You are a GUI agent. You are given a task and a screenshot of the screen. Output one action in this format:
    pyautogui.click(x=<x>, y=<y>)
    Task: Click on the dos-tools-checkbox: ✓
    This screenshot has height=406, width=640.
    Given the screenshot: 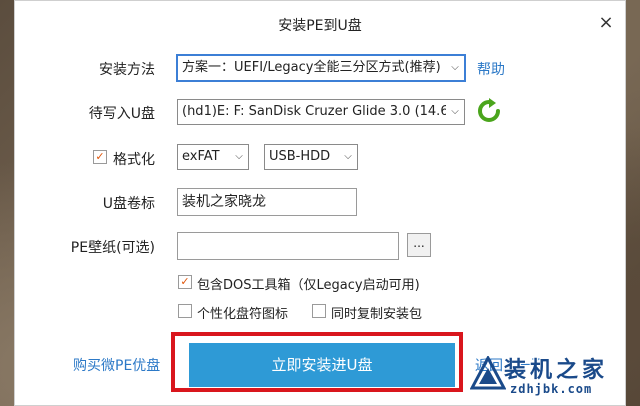 What is the action you would take?
    pyautogui.click(x=185, y=282)
    